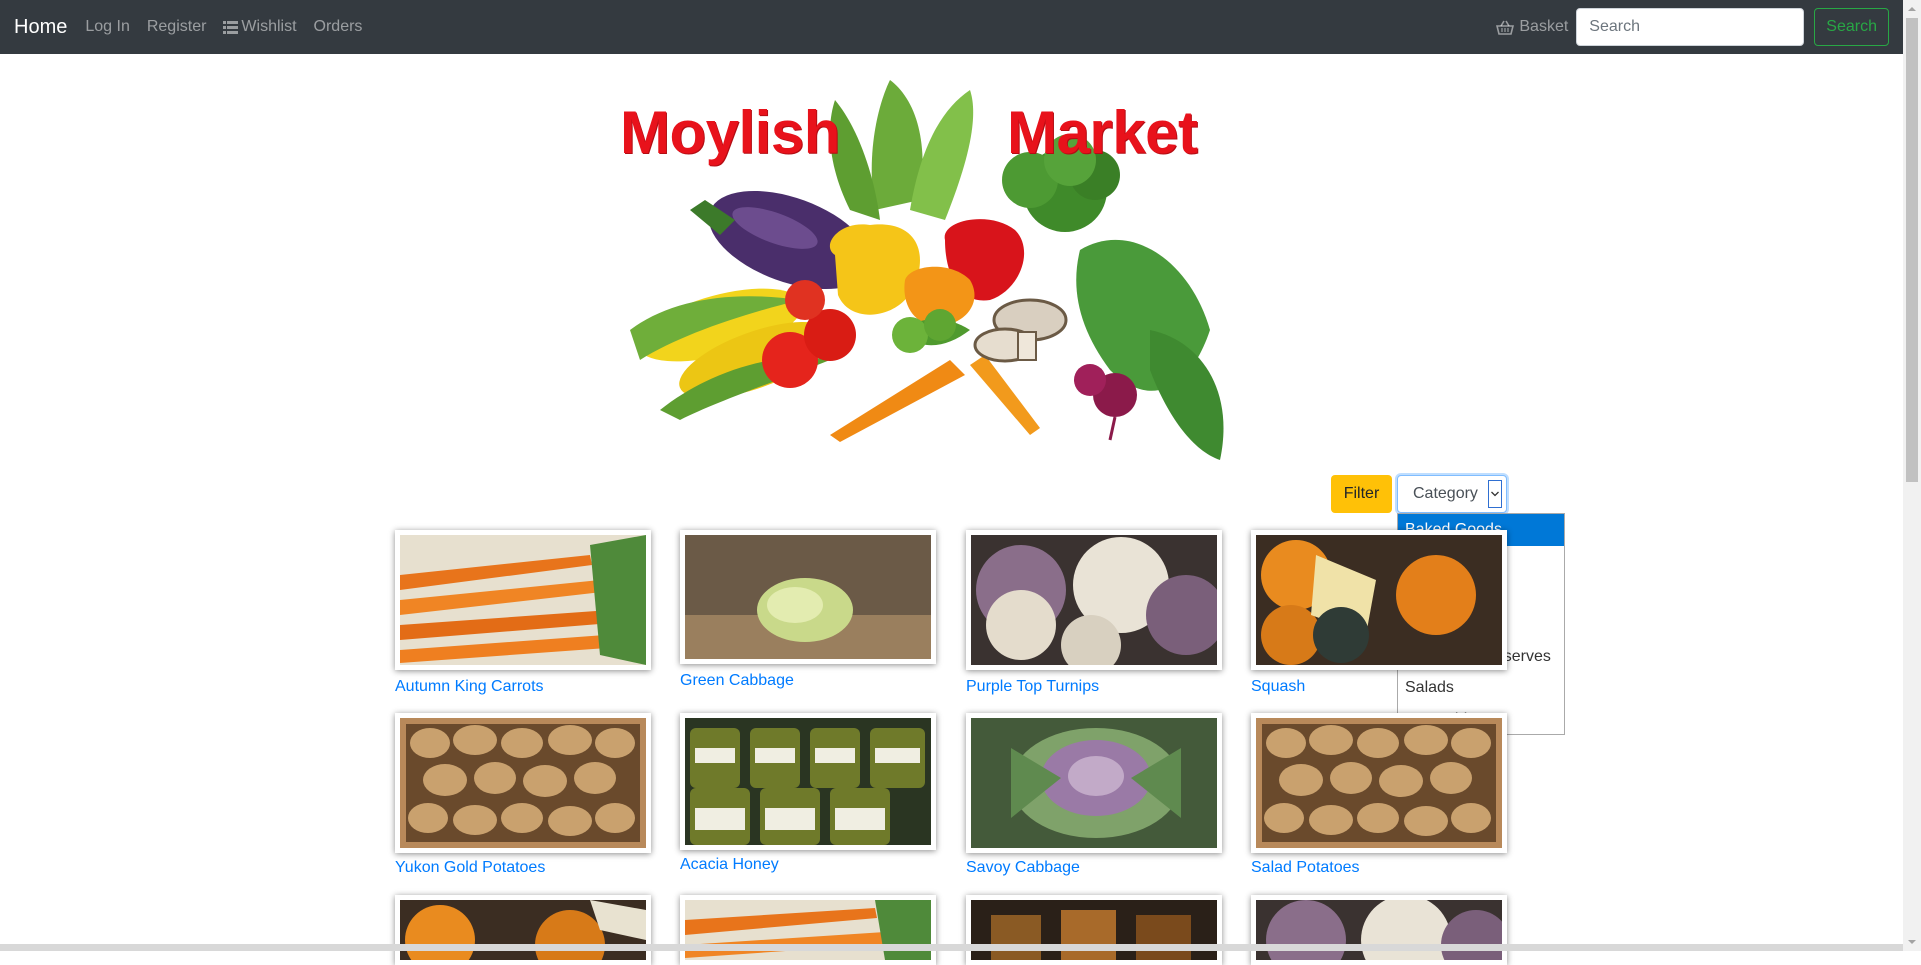 The width and height of the screenshot is (1921, 965). I want to click on product-name-link: Savoy Cabbage, so click(1023, 868).